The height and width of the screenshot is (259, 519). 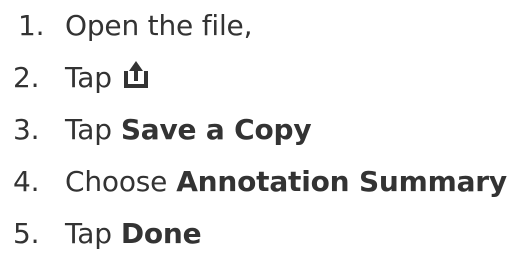 I want to click on step-number: 4., so click(x=26, y=181).